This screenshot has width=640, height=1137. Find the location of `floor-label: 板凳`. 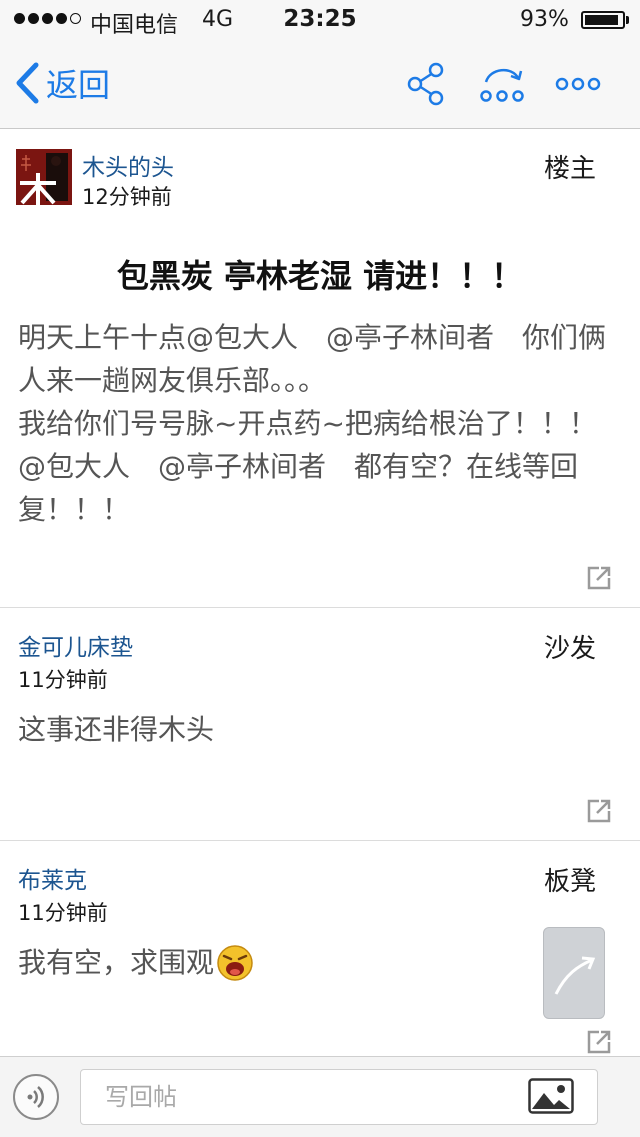

floor-label: 板凳 is located at coordinates (569, 882).